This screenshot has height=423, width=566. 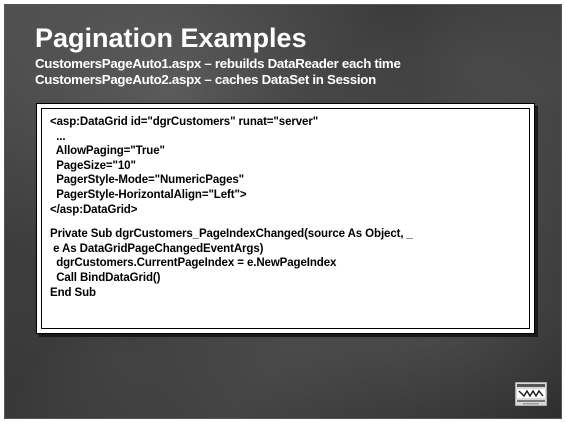 What do you see at coordinates (73, 292) in the screenshot?
I see `code-line: End Sub` at bounding box center [73, 292].